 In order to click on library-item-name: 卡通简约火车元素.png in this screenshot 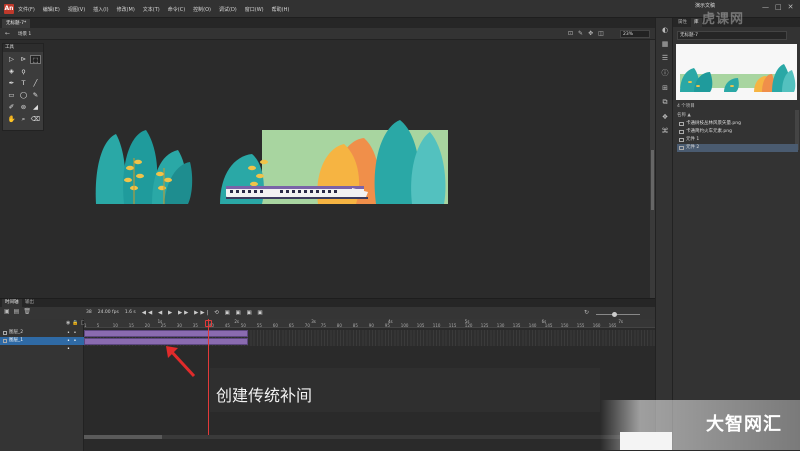, I will do `click(709, 131)`.